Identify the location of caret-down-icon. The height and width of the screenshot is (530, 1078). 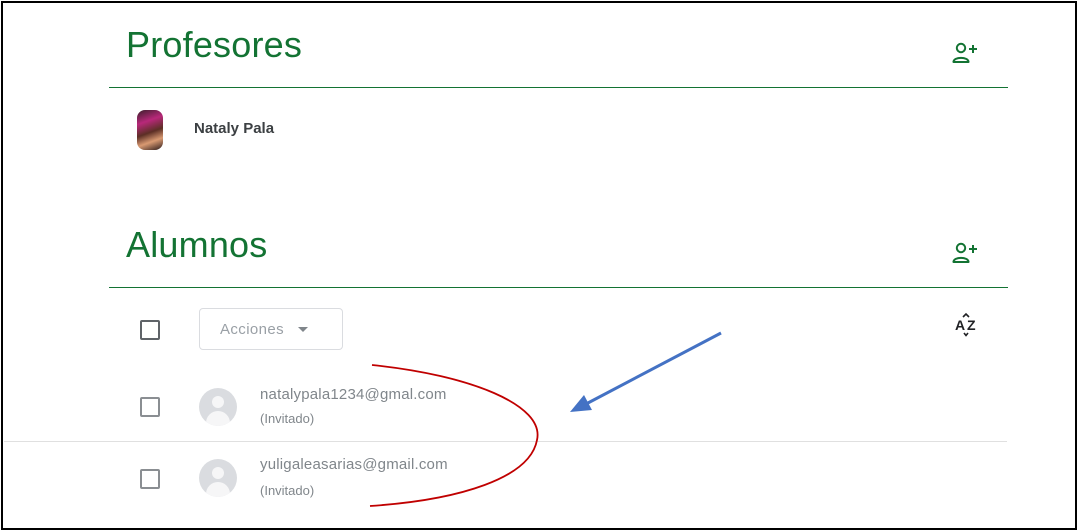
(303, 329).